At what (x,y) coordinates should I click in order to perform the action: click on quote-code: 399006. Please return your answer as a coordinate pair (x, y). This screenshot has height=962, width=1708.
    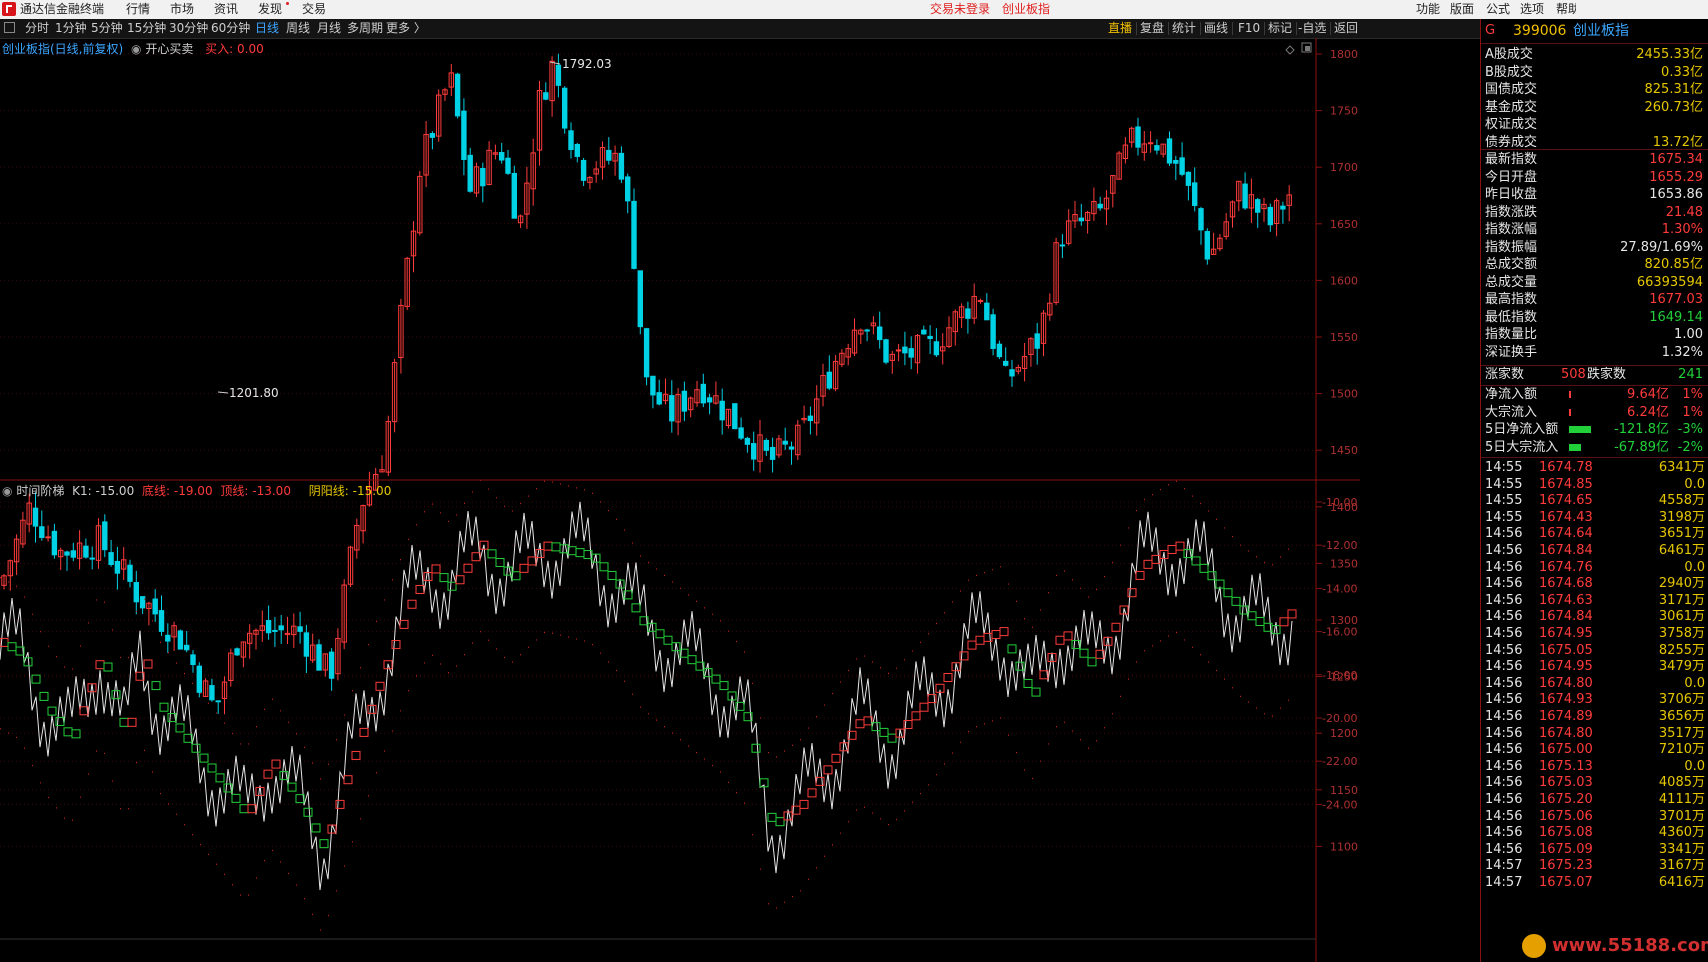
    Looking at the image, I should click on (1540, 31).